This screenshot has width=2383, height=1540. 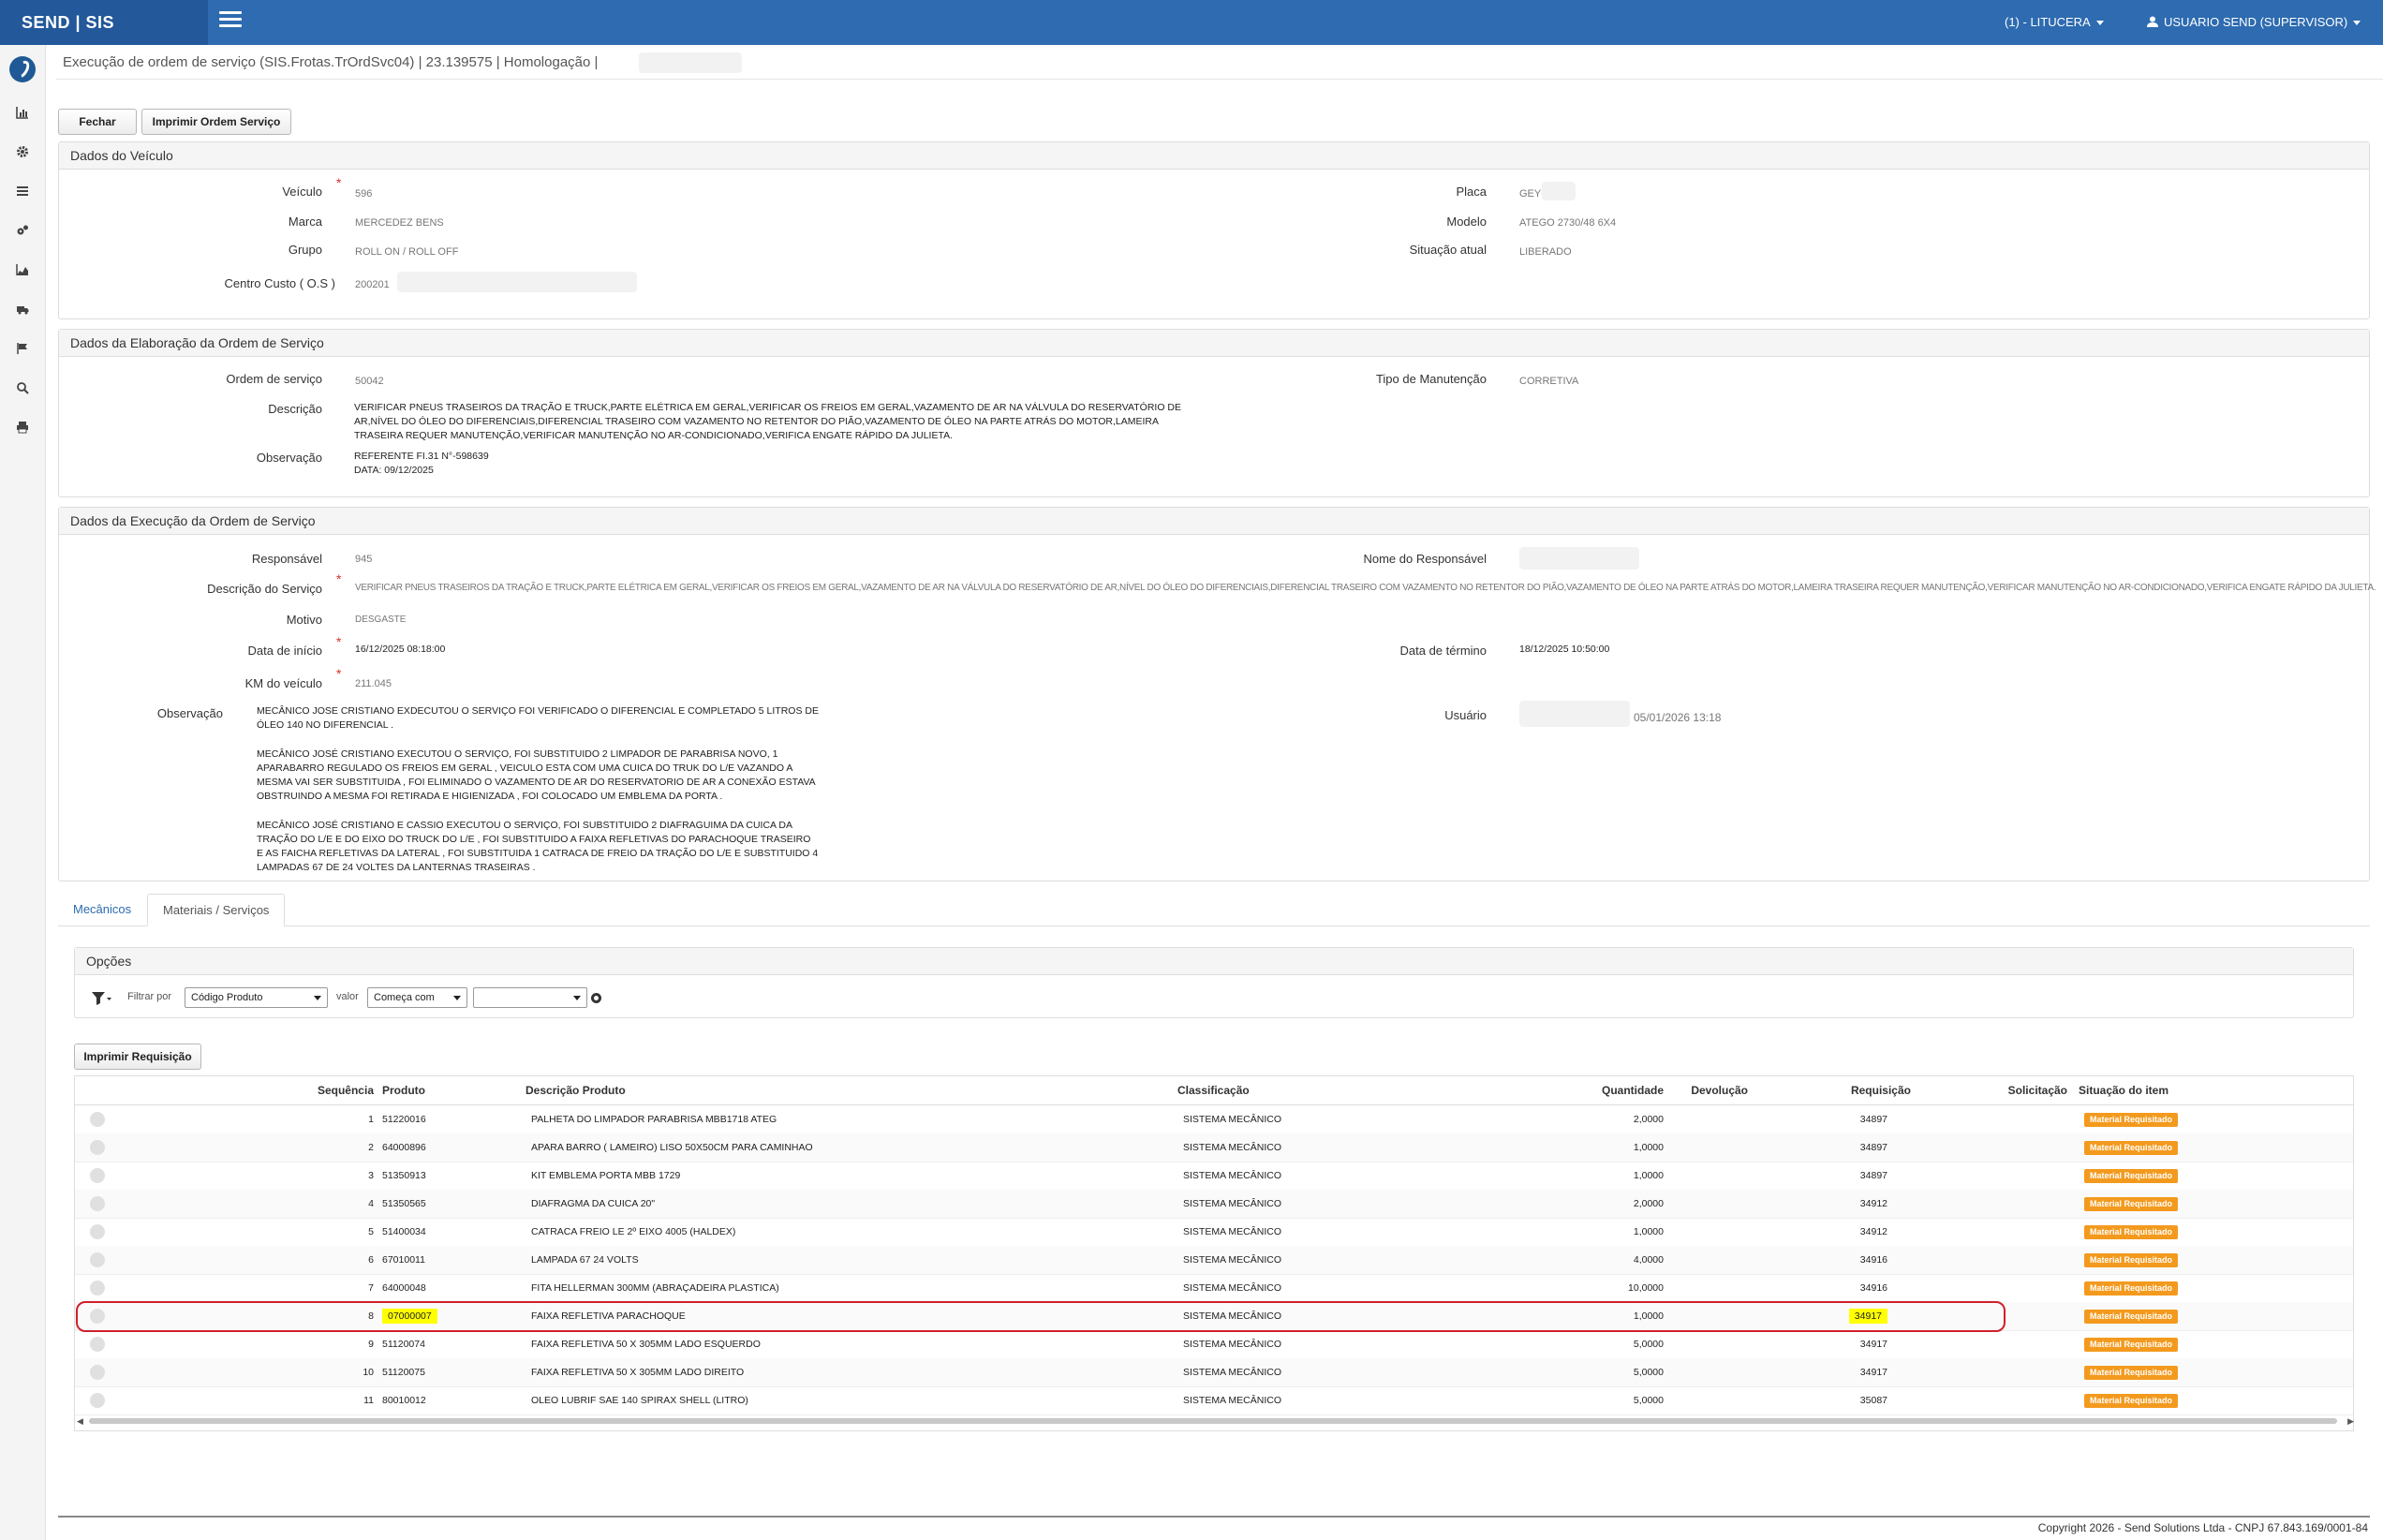 What do you see at coordinates (230, 20) in the screenshot?
I see `menu-toggle-icon` at bounding box center [230, 20].